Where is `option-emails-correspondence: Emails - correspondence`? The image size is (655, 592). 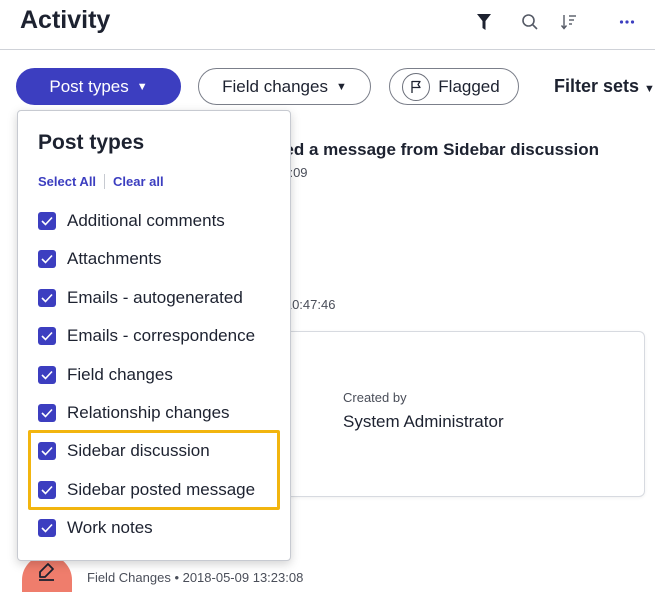 option-emails-correspondence: Emails - correspondence is located at coordinates (146, 336).